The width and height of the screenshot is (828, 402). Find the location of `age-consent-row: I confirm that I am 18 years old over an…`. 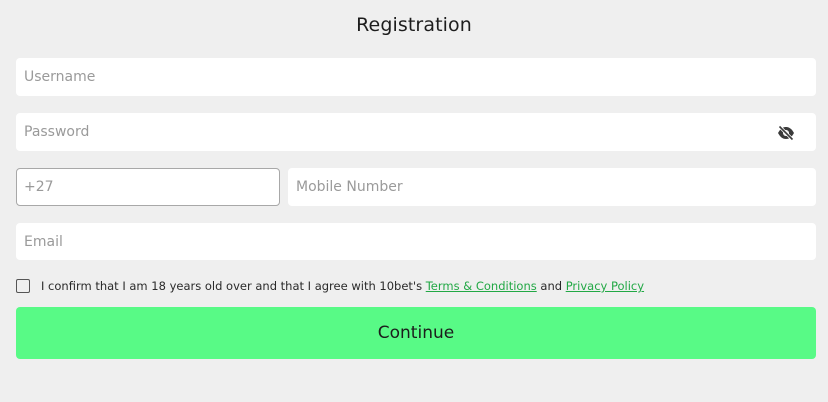

age-consent-row: I confirm that I am 18 years old over an… is located at coordinates (330, 286).